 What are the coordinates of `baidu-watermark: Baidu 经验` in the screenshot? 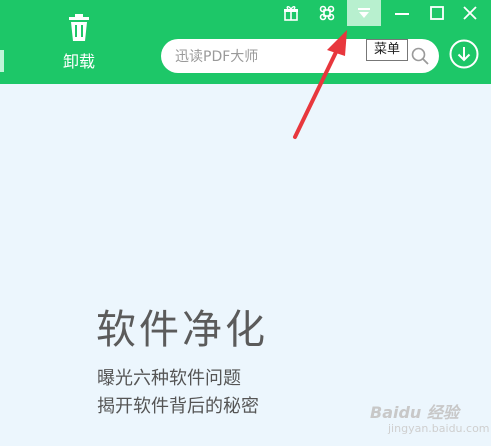 It's located at (414, 412).